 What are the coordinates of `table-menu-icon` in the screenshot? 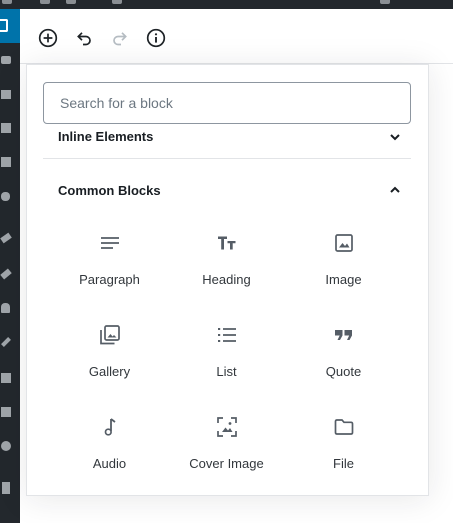 It's located at (5, 412).